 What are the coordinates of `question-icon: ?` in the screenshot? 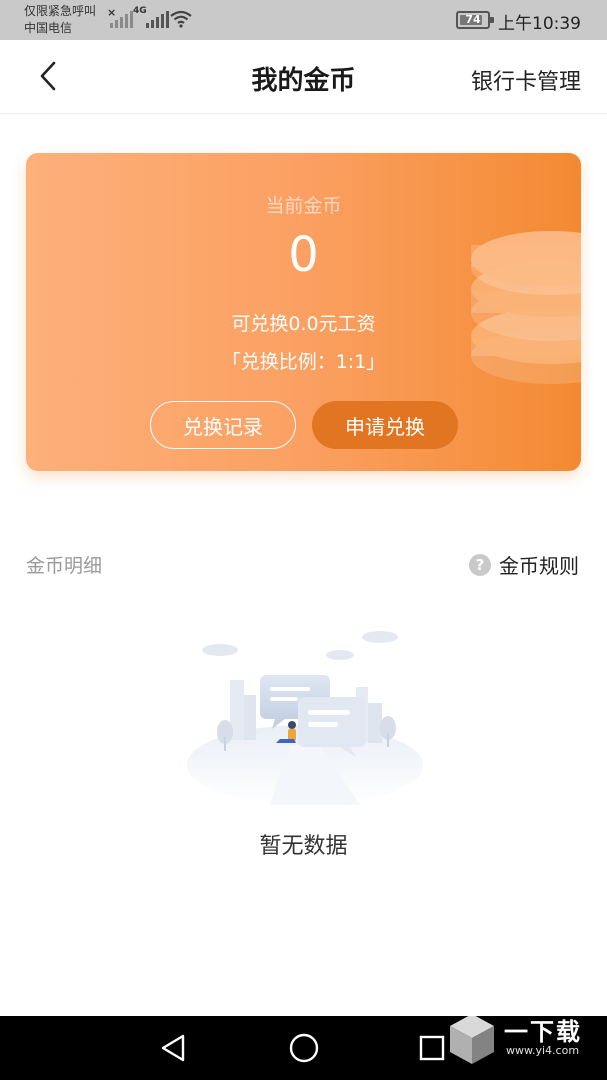 It's located at (480, 564).